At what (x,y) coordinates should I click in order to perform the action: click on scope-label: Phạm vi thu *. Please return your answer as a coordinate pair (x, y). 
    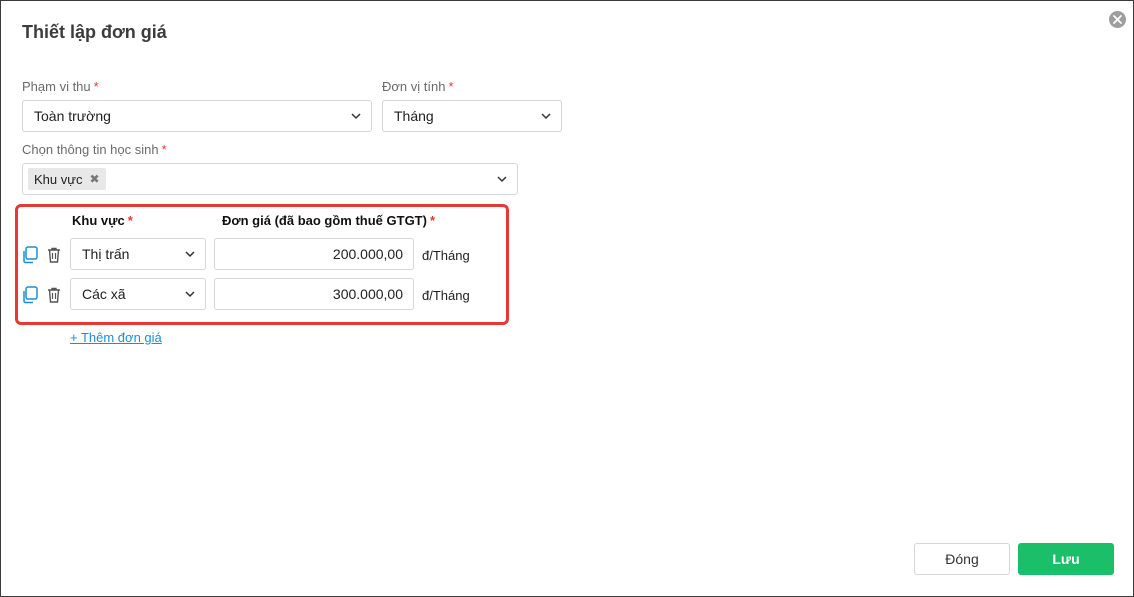
    Looking at the image, I should click on (60, 86).